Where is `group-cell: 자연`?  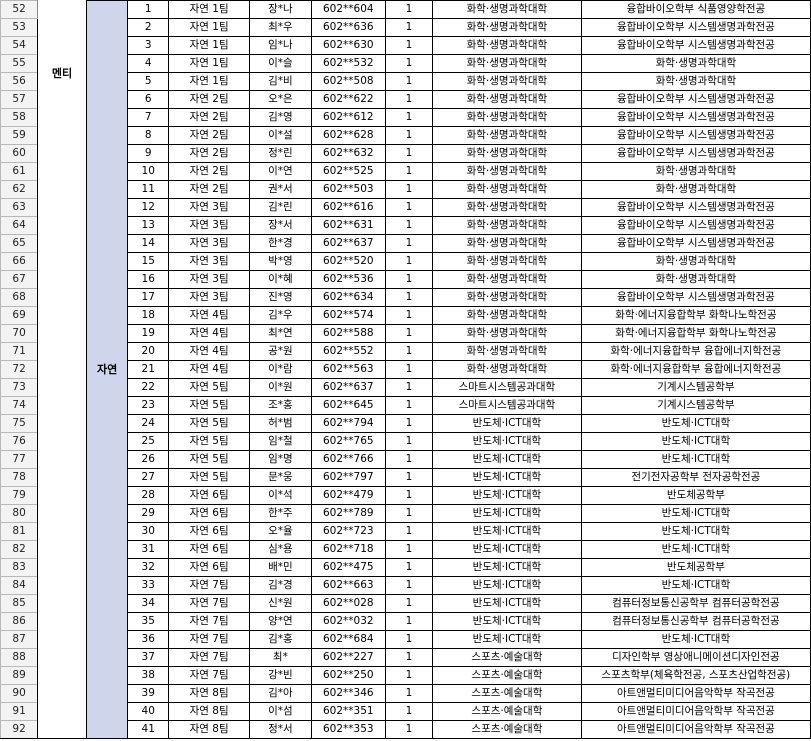
group-cell: 자연 is located at coordinates (107, 369).